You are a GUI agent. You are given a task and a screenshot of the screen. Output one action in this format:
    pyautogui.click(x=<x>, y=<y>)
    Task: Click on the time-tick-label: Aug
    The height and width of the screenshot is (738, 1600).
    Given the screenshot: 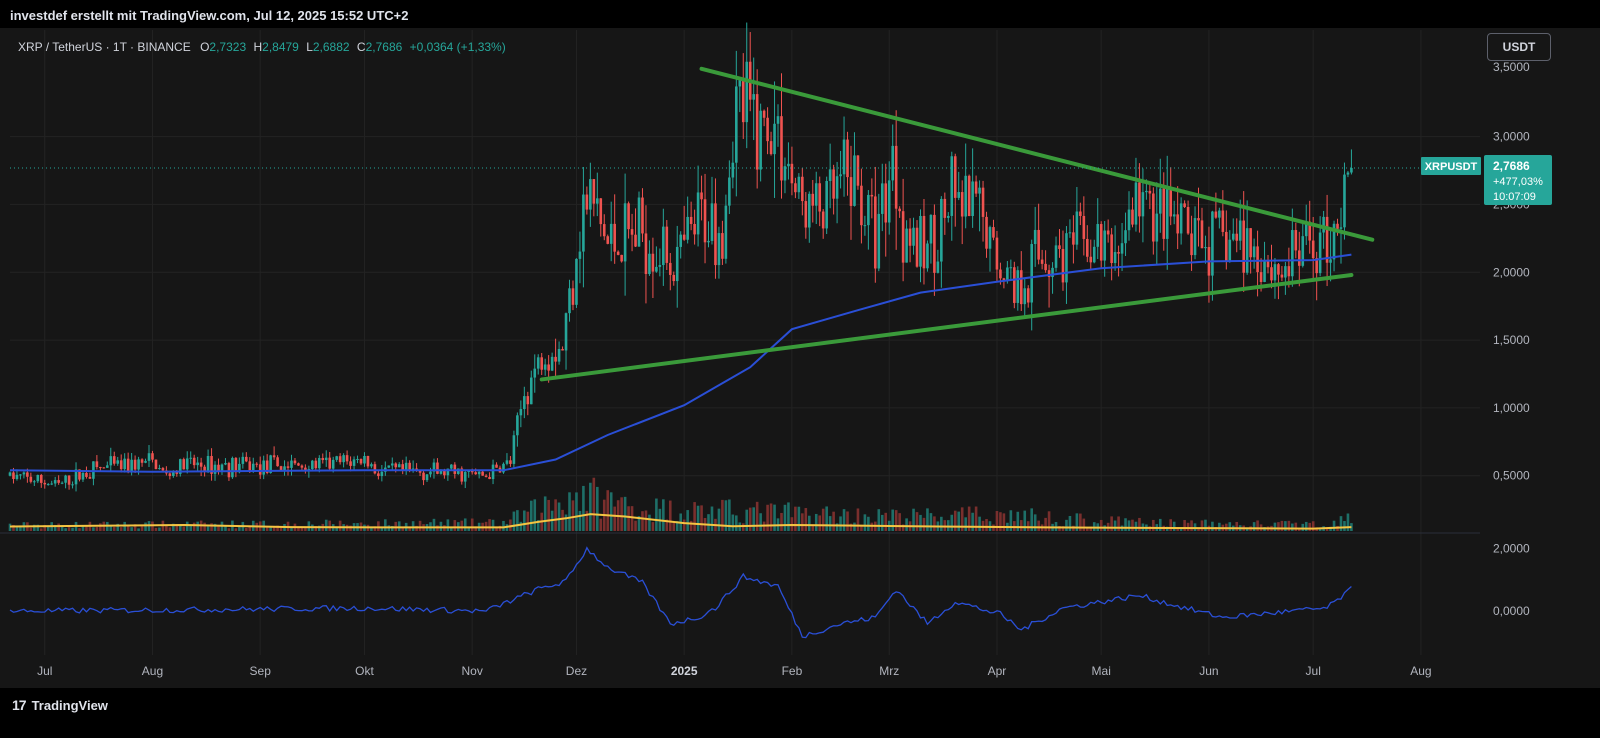 What is the action you would take?
    pyautogui.click(x=1420, y=671)
    